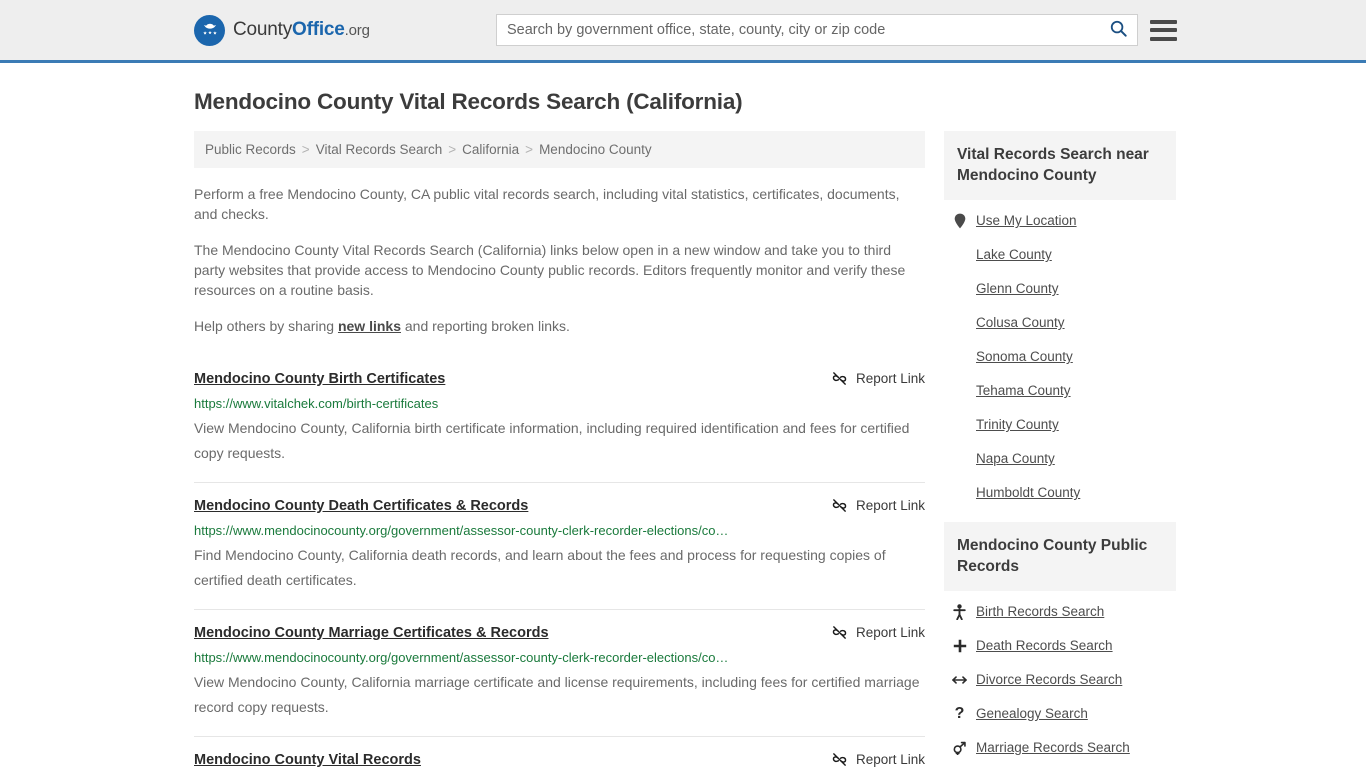 This screenshot has width=1366, height=768. I want to click on public-record-item-label: Marriage Records Search, so click(1053, 747).